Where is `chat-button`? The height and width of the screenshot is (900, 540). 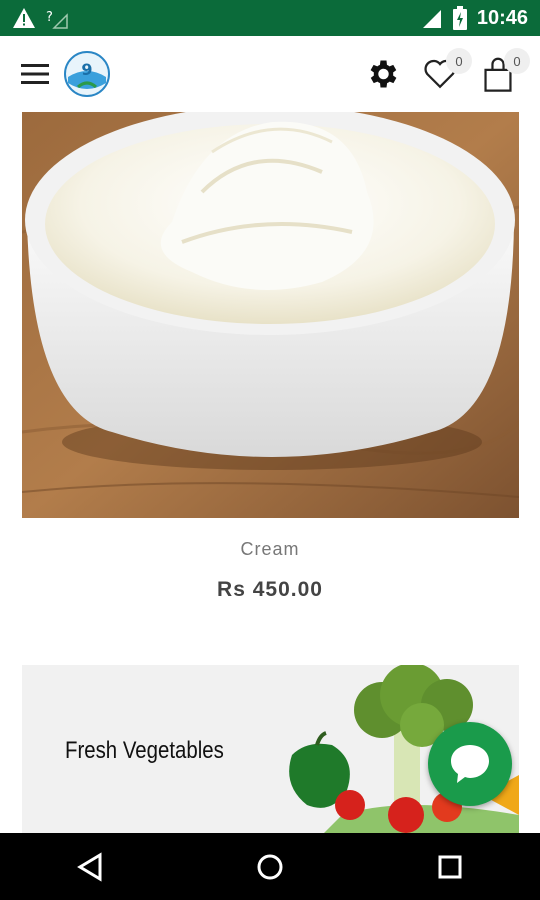
chat-button is located at coordinates (470, 764).